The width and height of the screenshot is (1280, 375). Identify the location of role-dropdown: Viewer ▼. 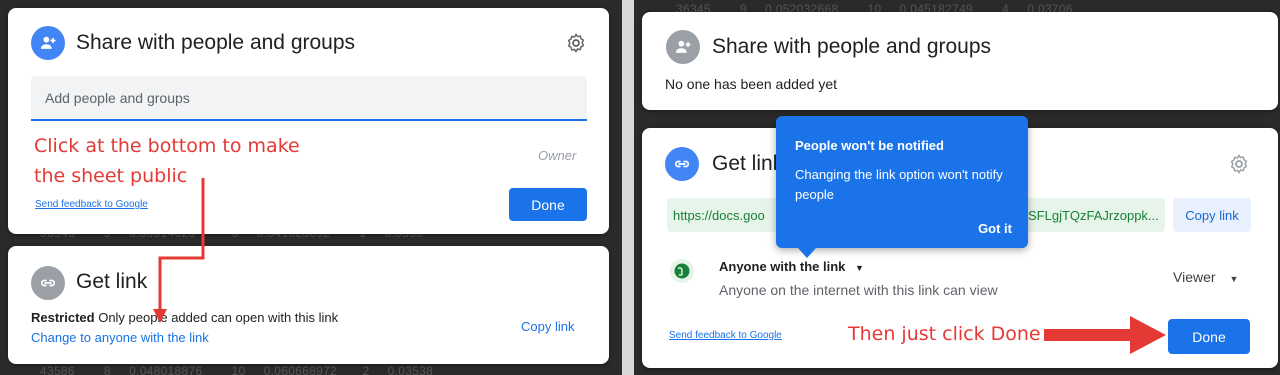
(1205, 277).